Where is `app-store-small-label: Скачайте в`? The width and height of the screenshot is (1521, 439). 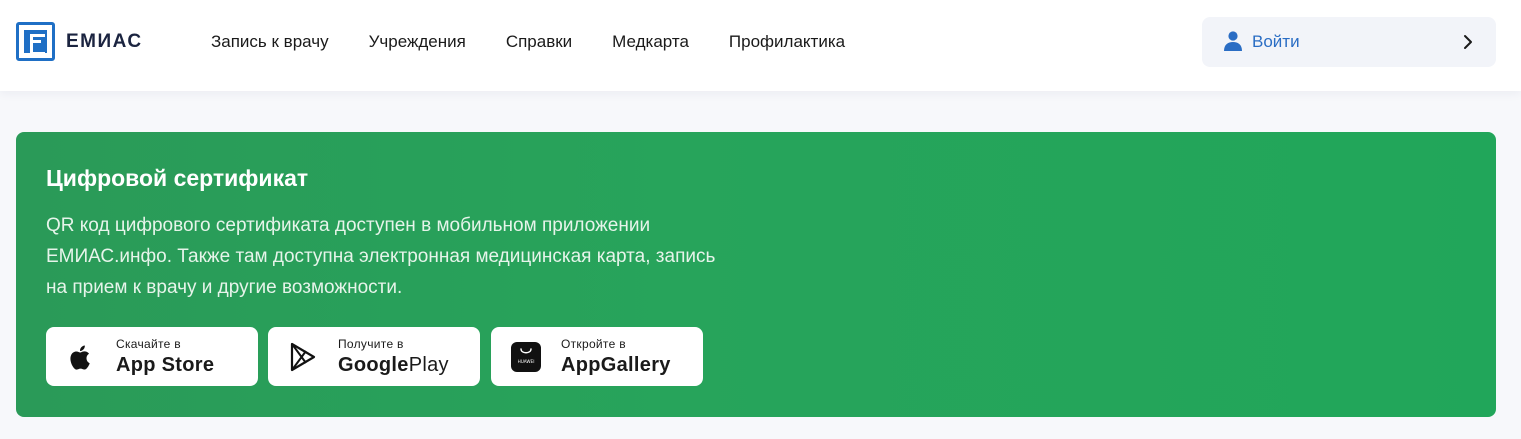
app-store-small-label: Скачайте в is located at coordinates (148, 344).